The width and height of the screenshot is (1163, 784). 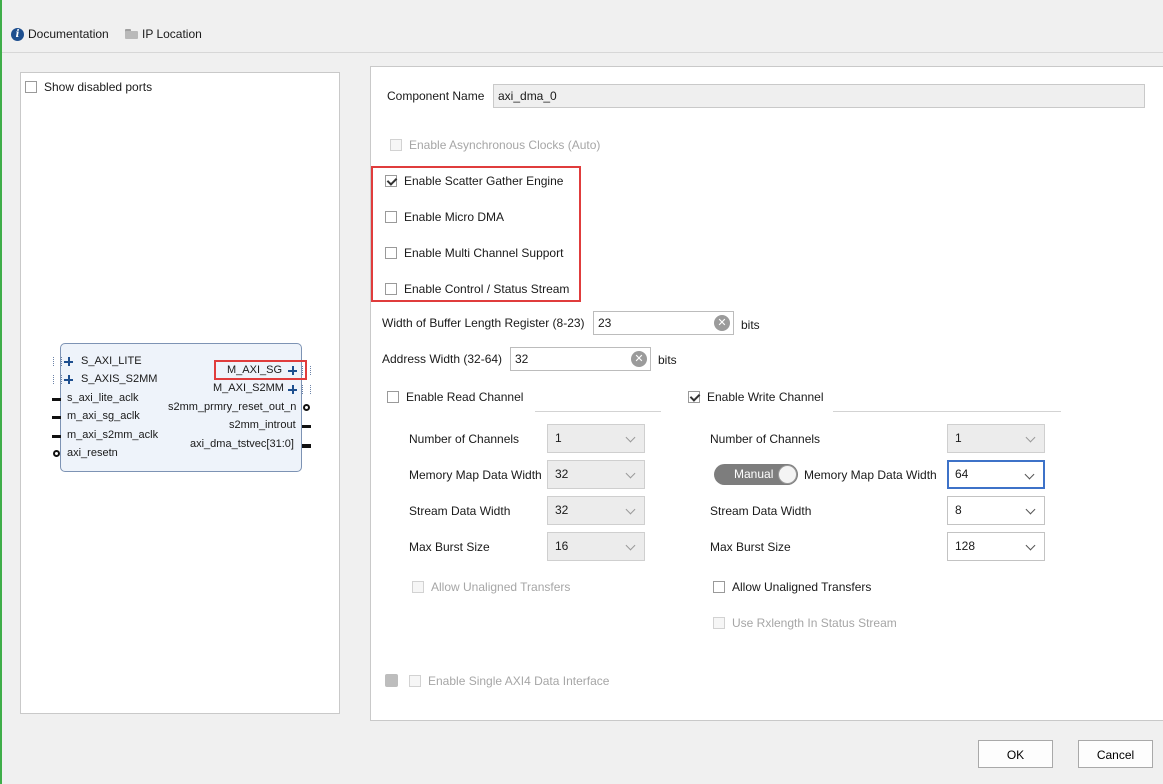 I want to click on rx-length-checkbox, so click(x=719, y=623).